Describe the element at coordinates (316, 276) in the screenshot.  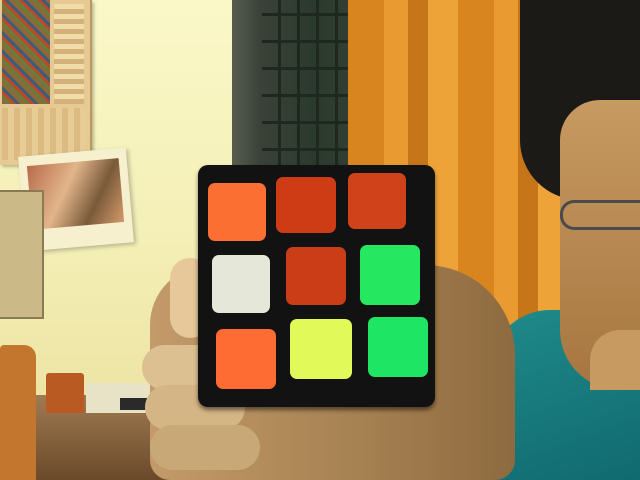
I see `sticker-center` at that location.